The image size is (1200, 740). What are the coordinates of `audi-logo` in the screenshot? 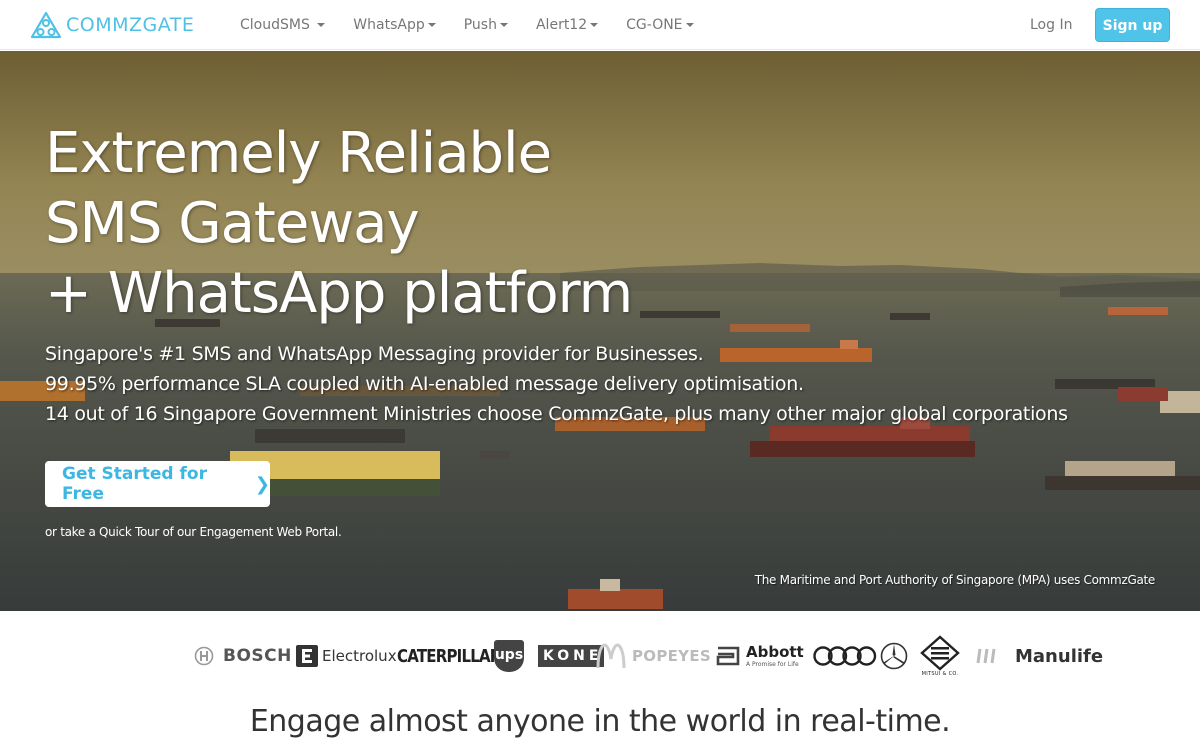 It's located at (845, 656).